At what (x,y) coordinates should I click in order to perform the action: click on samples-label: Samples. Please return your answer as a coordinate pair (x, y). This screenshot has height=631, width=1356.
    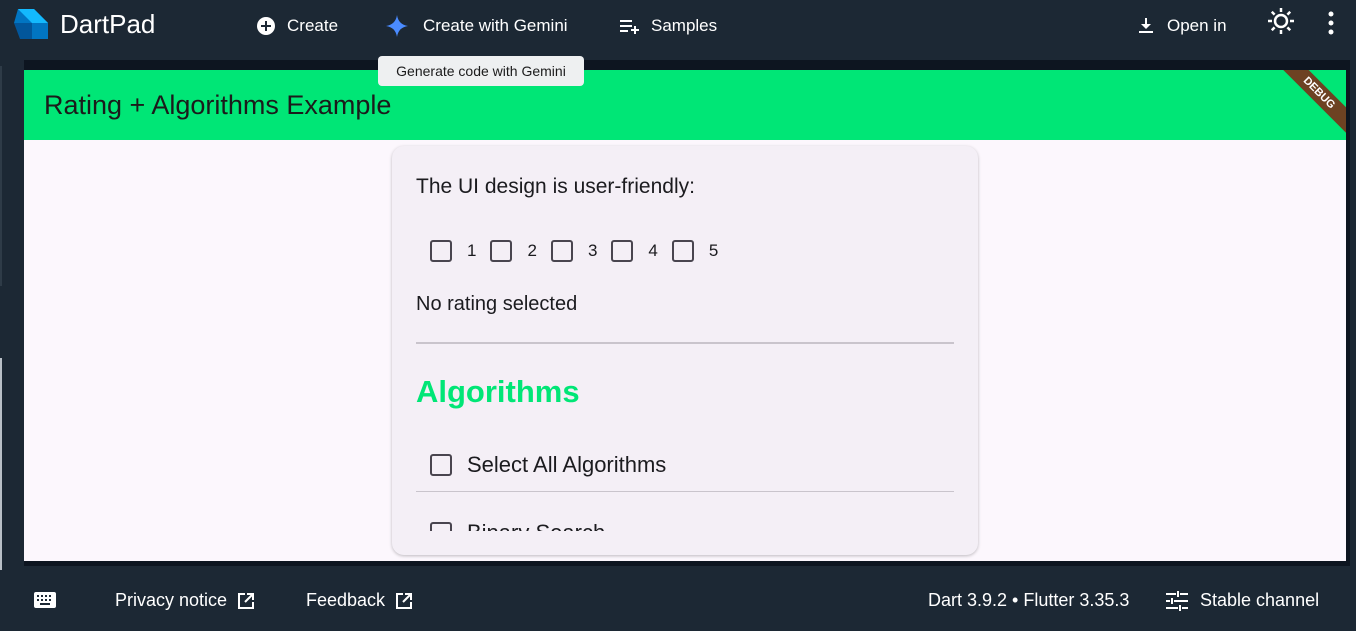
    Looking at the image, I should click on (684, 25).